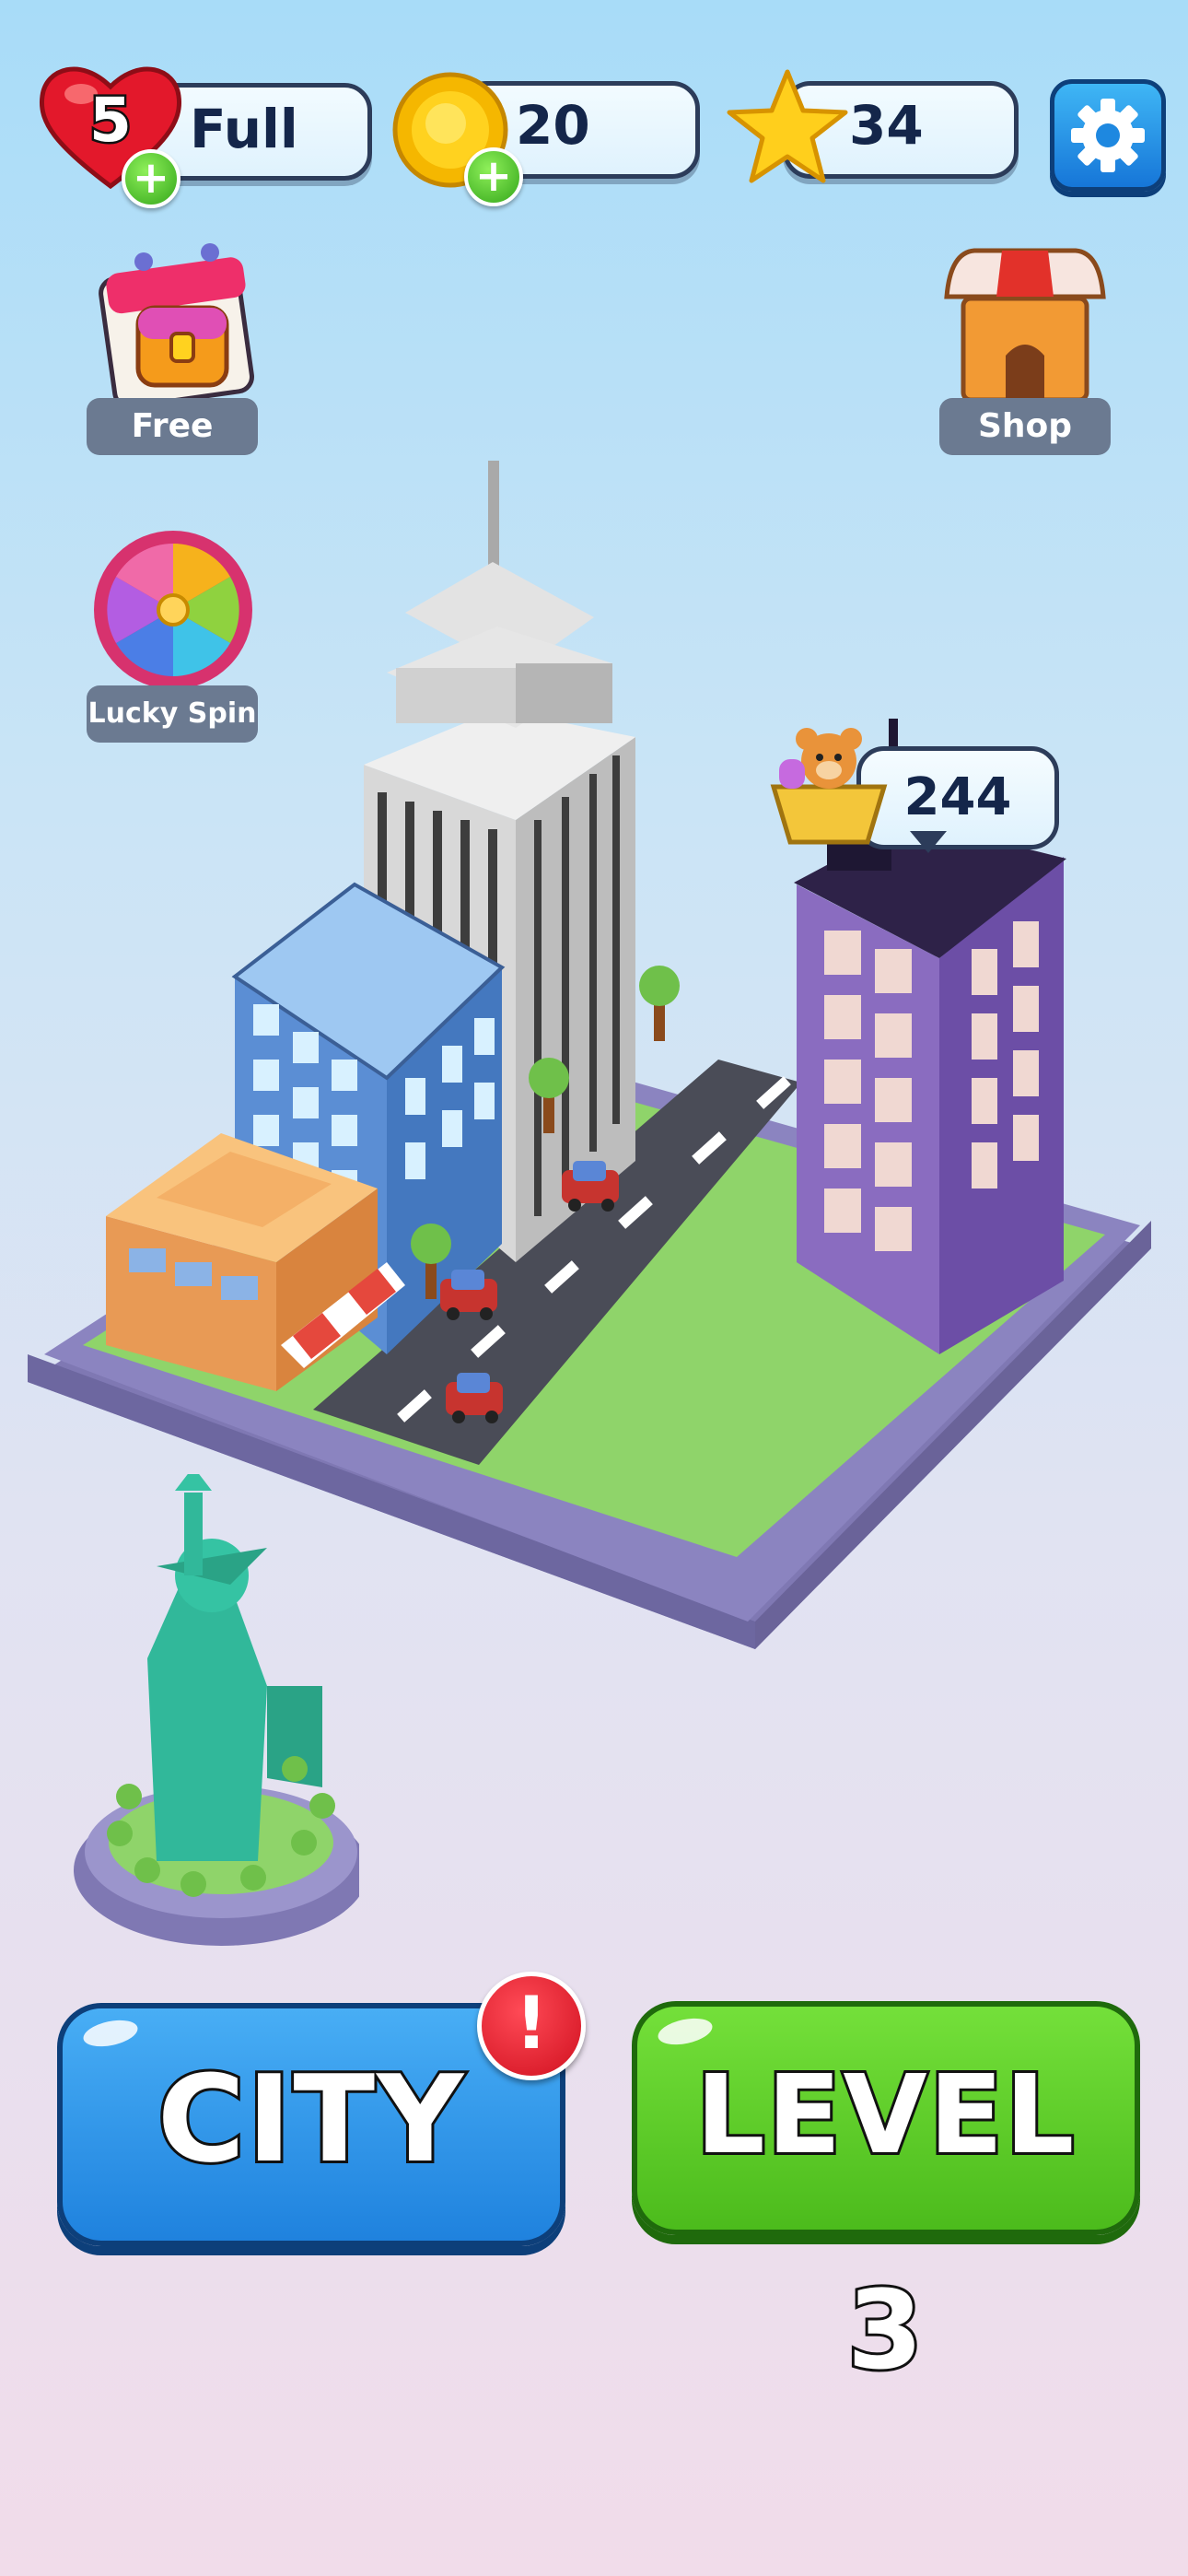 The height and width of the screenshot is (2576, 1188). What do you see at coordinates (176, 326) in the screenshot?
I see `gift-calendar-icon` at bounding box center [176, 326].